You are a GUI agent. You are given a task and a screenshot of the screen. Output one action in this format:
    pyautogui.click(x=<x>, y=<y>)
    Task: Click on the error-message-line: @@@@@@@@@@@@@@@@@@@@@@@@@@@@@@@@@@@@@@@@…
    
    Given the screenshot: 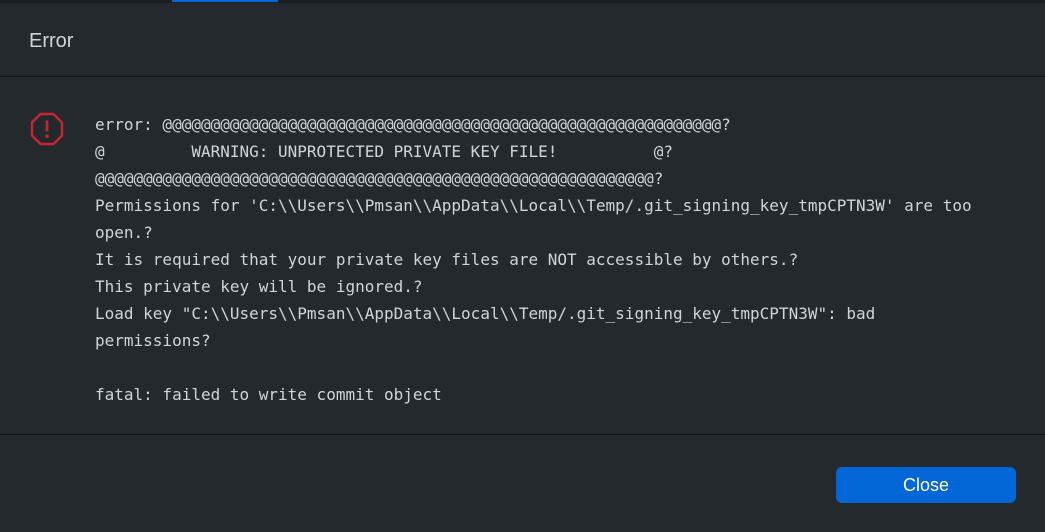 What is the action you would take?
    pyautogui.click(x=379, y=178)
    